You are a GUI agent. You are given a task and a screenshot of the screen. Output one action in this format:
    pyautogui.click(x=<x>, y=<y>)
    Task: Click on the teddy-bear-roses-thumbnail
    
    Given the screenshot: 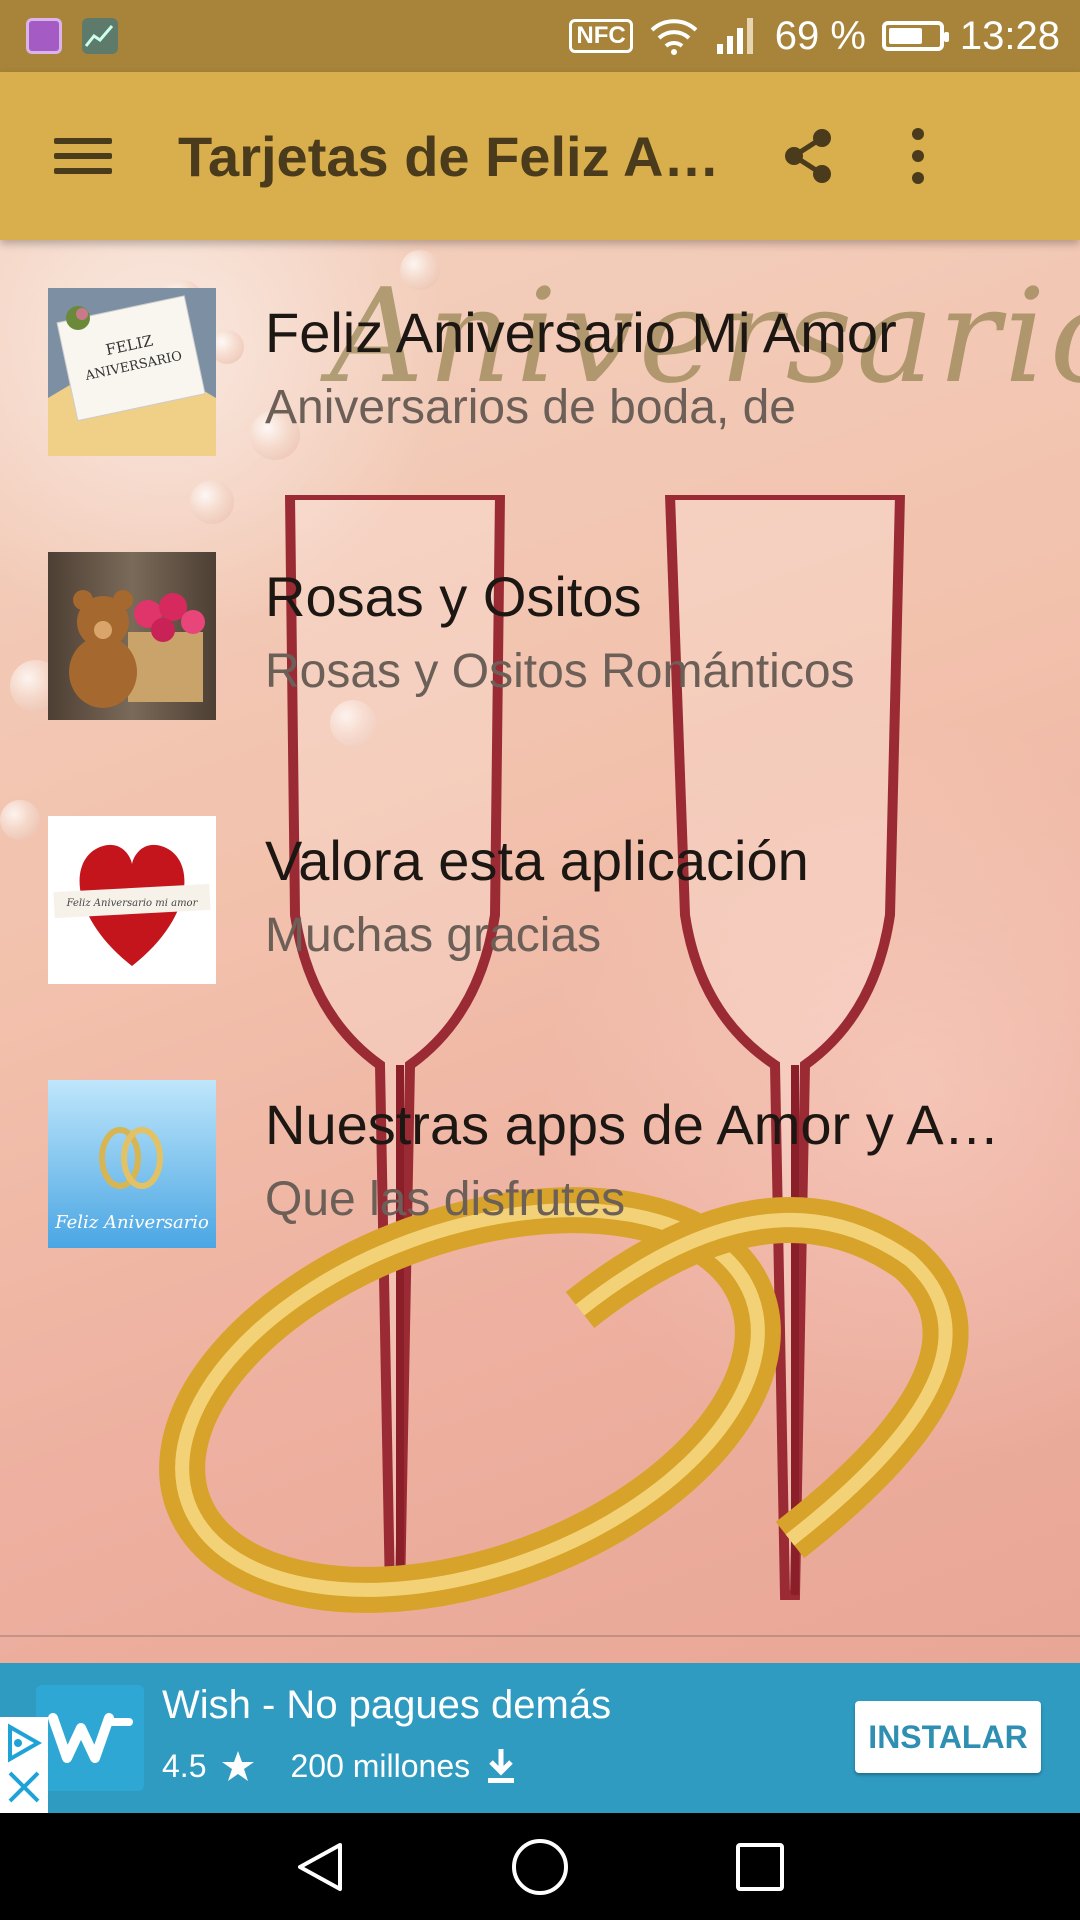 What is the action you would take?
    pyautogui.click(x=132, y=636)
    